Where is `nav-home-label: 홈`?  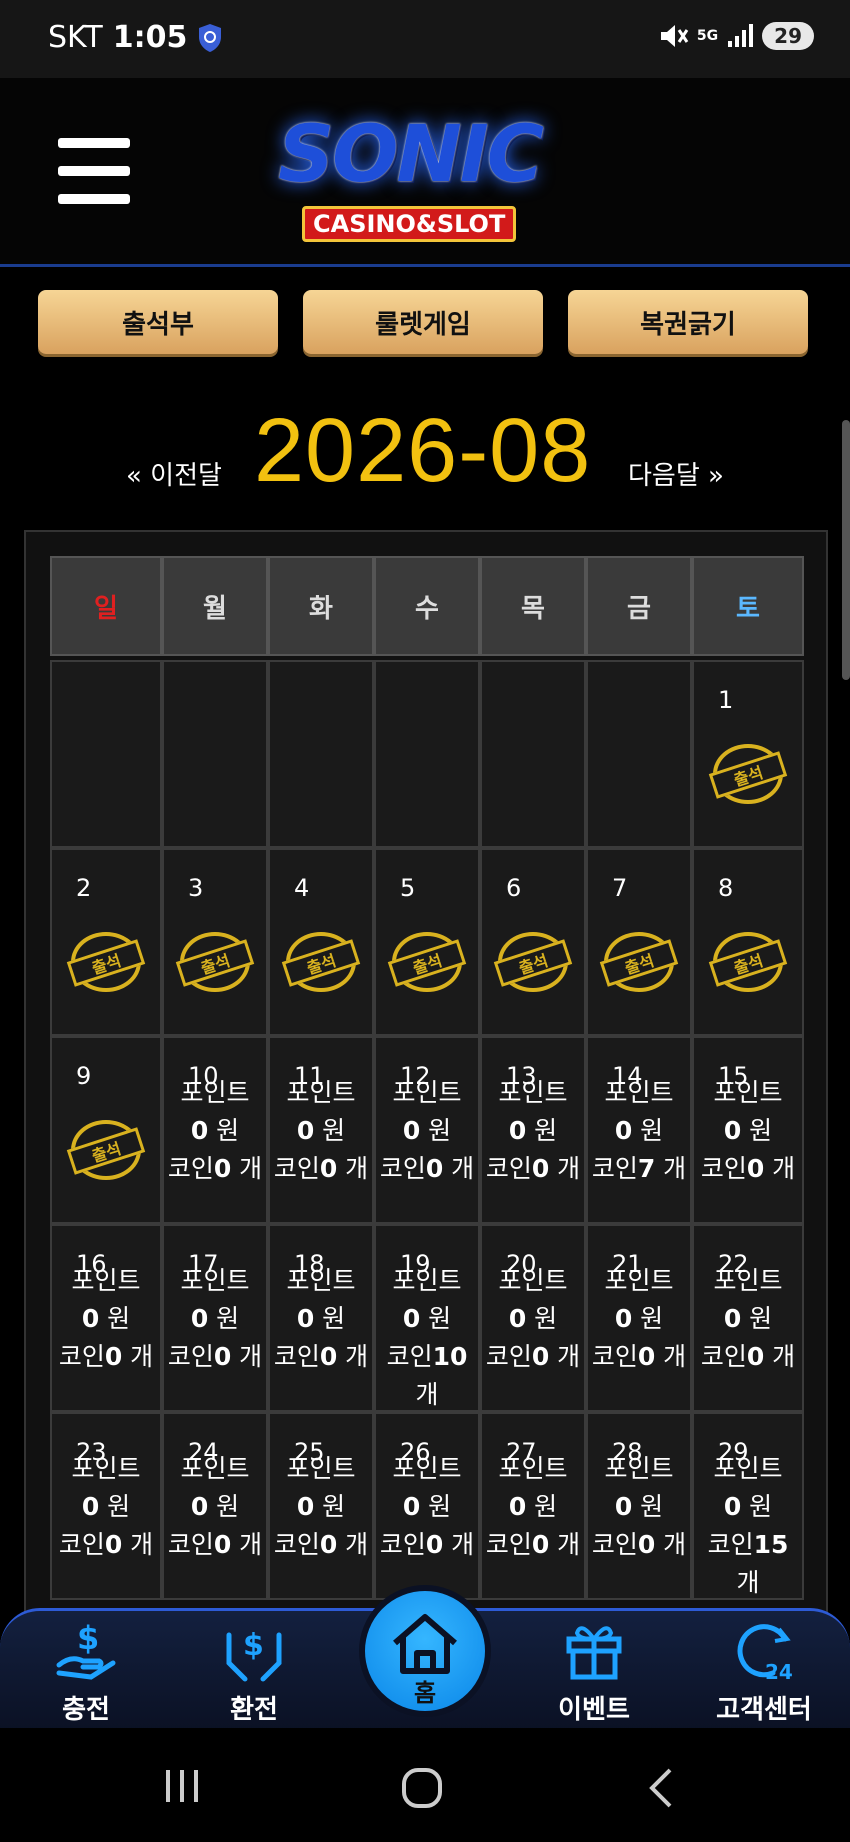 nav-home-label: 홈 is located at coordinates (425, 1693).